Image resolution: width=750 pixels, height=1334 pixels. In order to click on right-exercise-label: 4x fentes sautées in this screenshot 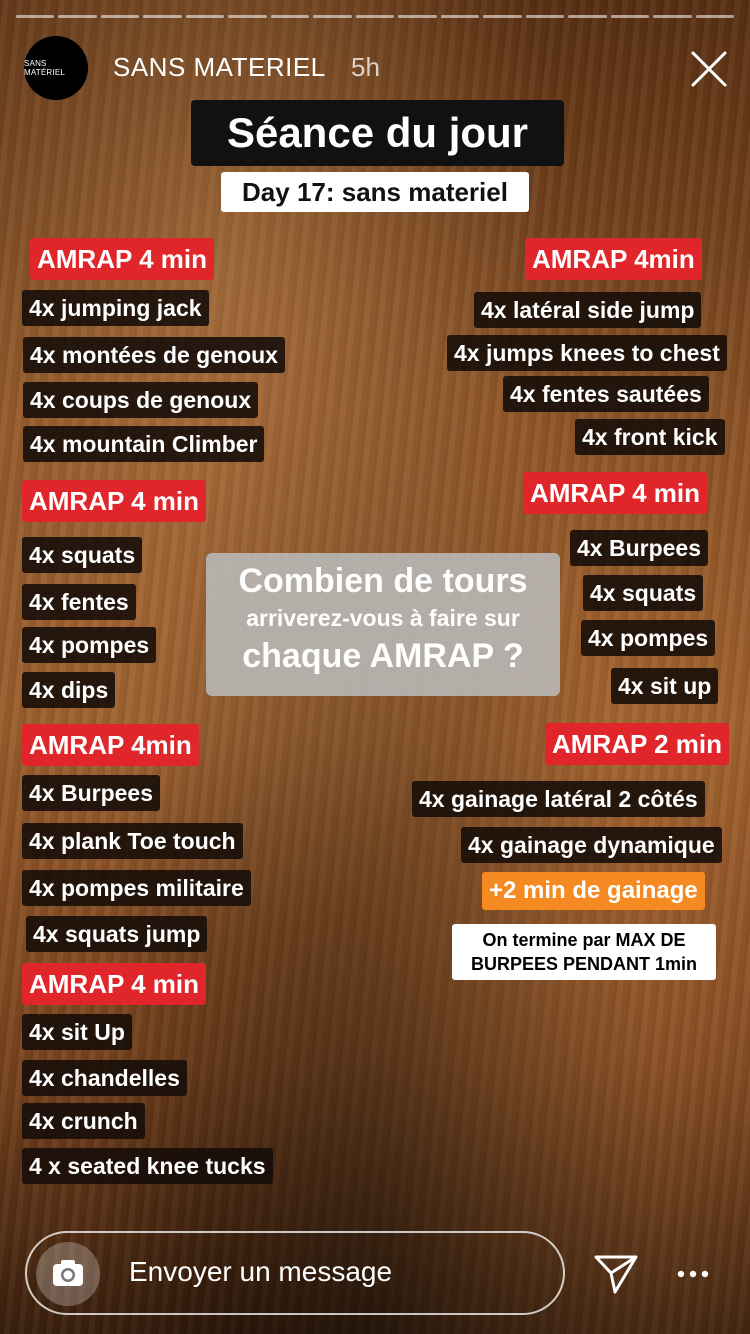, I will do `click(606, 394)`.